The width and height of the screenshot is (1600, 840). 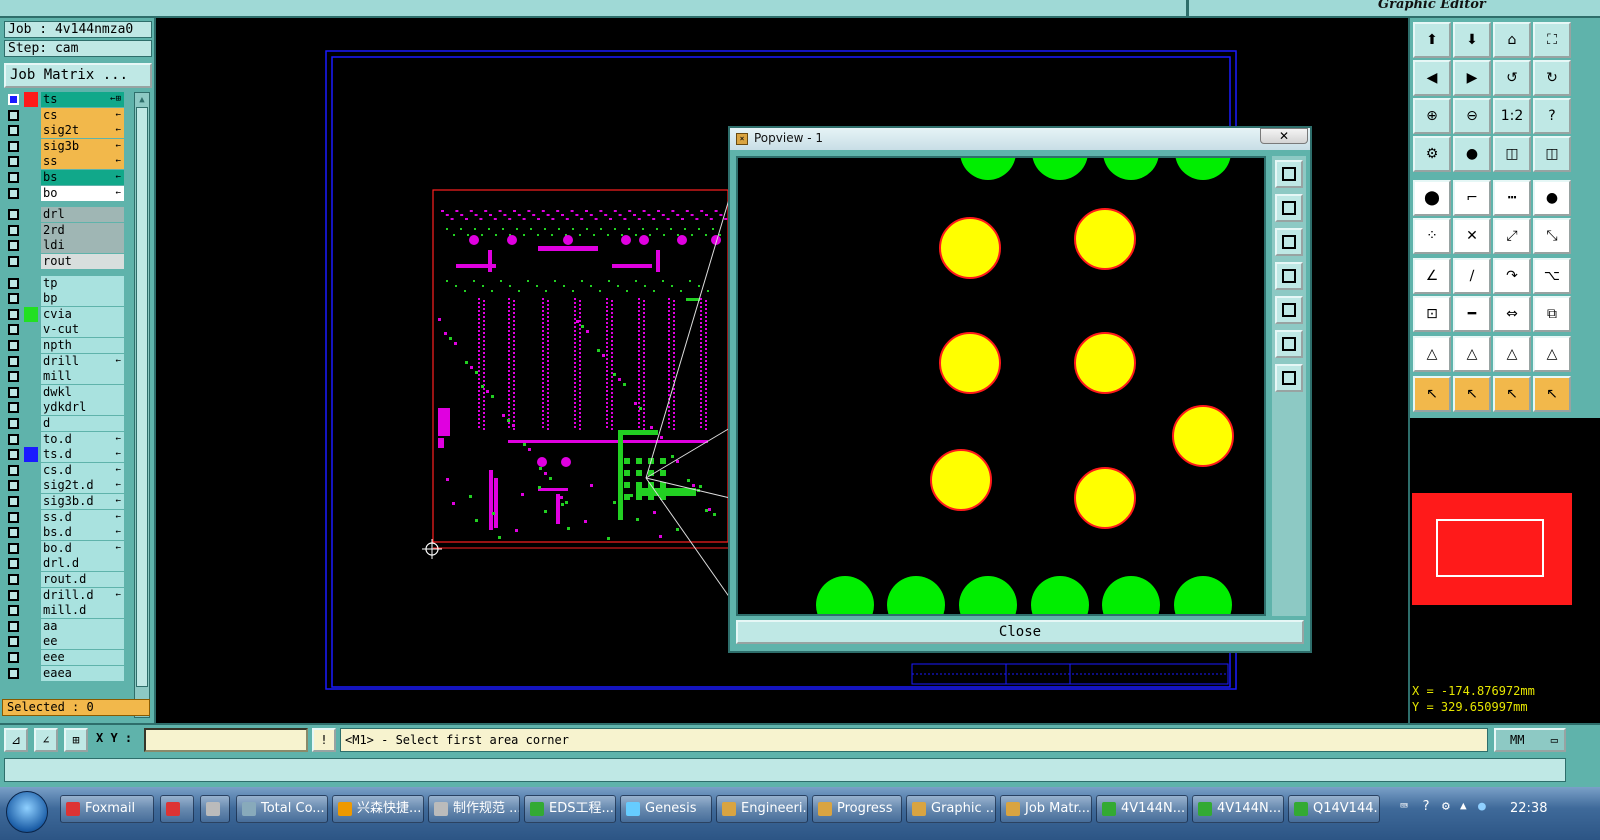 What do you see at coordinates (1512, 78) in the screenshot?
I see `undo-view-tool-icon: ↺` at bounding box center [1512, 78].